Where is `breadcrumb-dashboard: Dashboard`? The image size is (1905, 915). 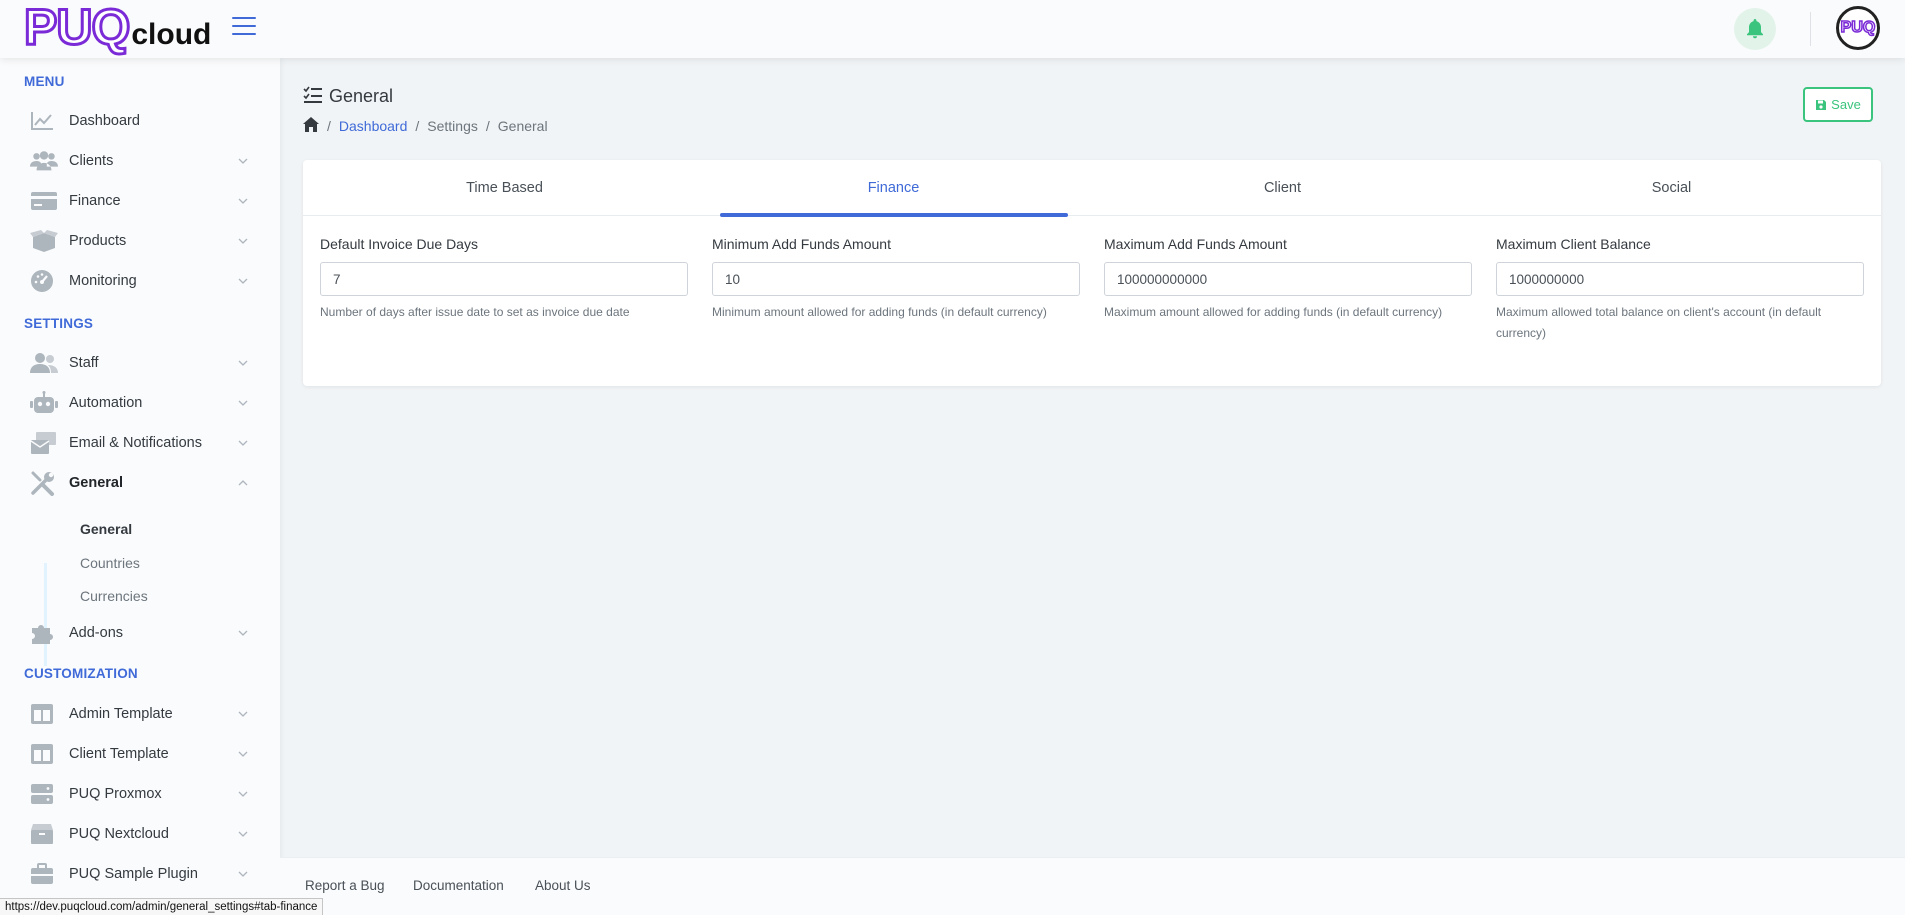 breadcrumb-dashboard: Dashboard is located at coordinates (373, 126).